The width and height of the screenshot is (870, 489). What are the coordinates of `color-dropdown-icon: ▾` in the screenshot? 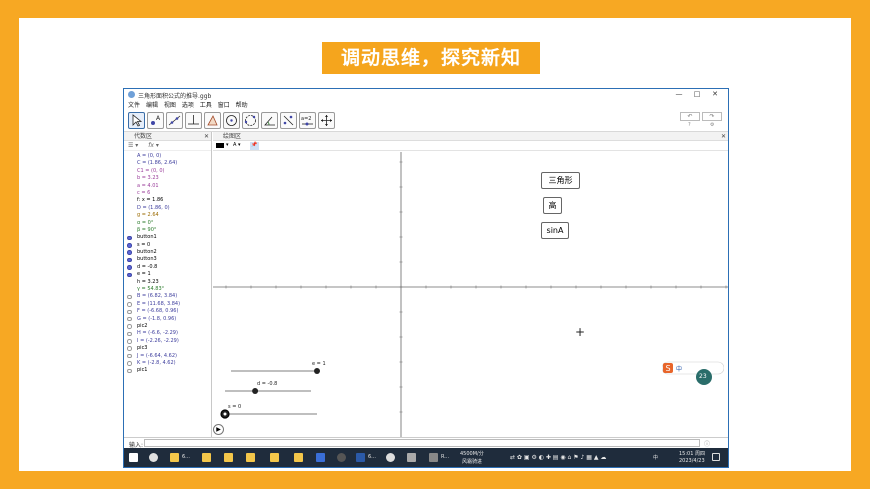 It's located at (227, 145).